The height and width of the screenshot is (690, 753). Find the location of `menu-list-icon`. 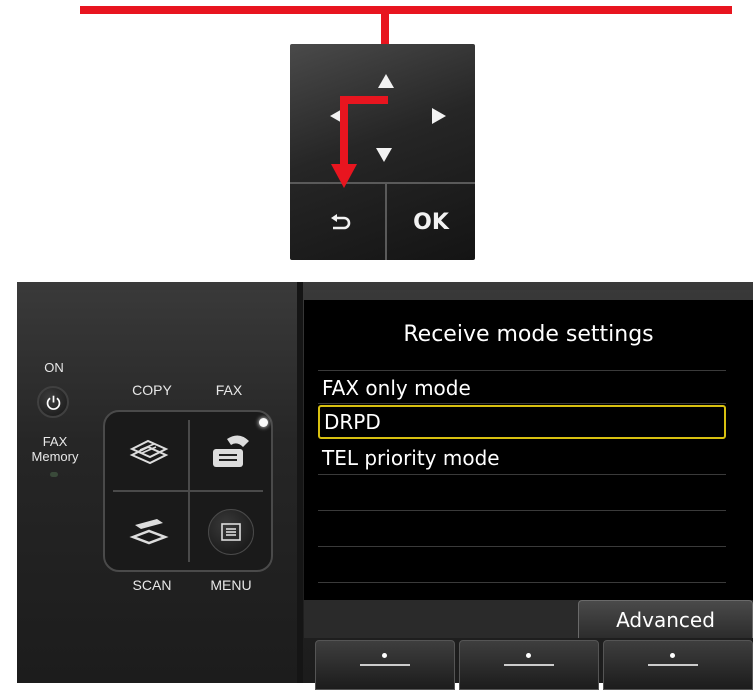

menu-list-icon is located at coordinates (231, 532).